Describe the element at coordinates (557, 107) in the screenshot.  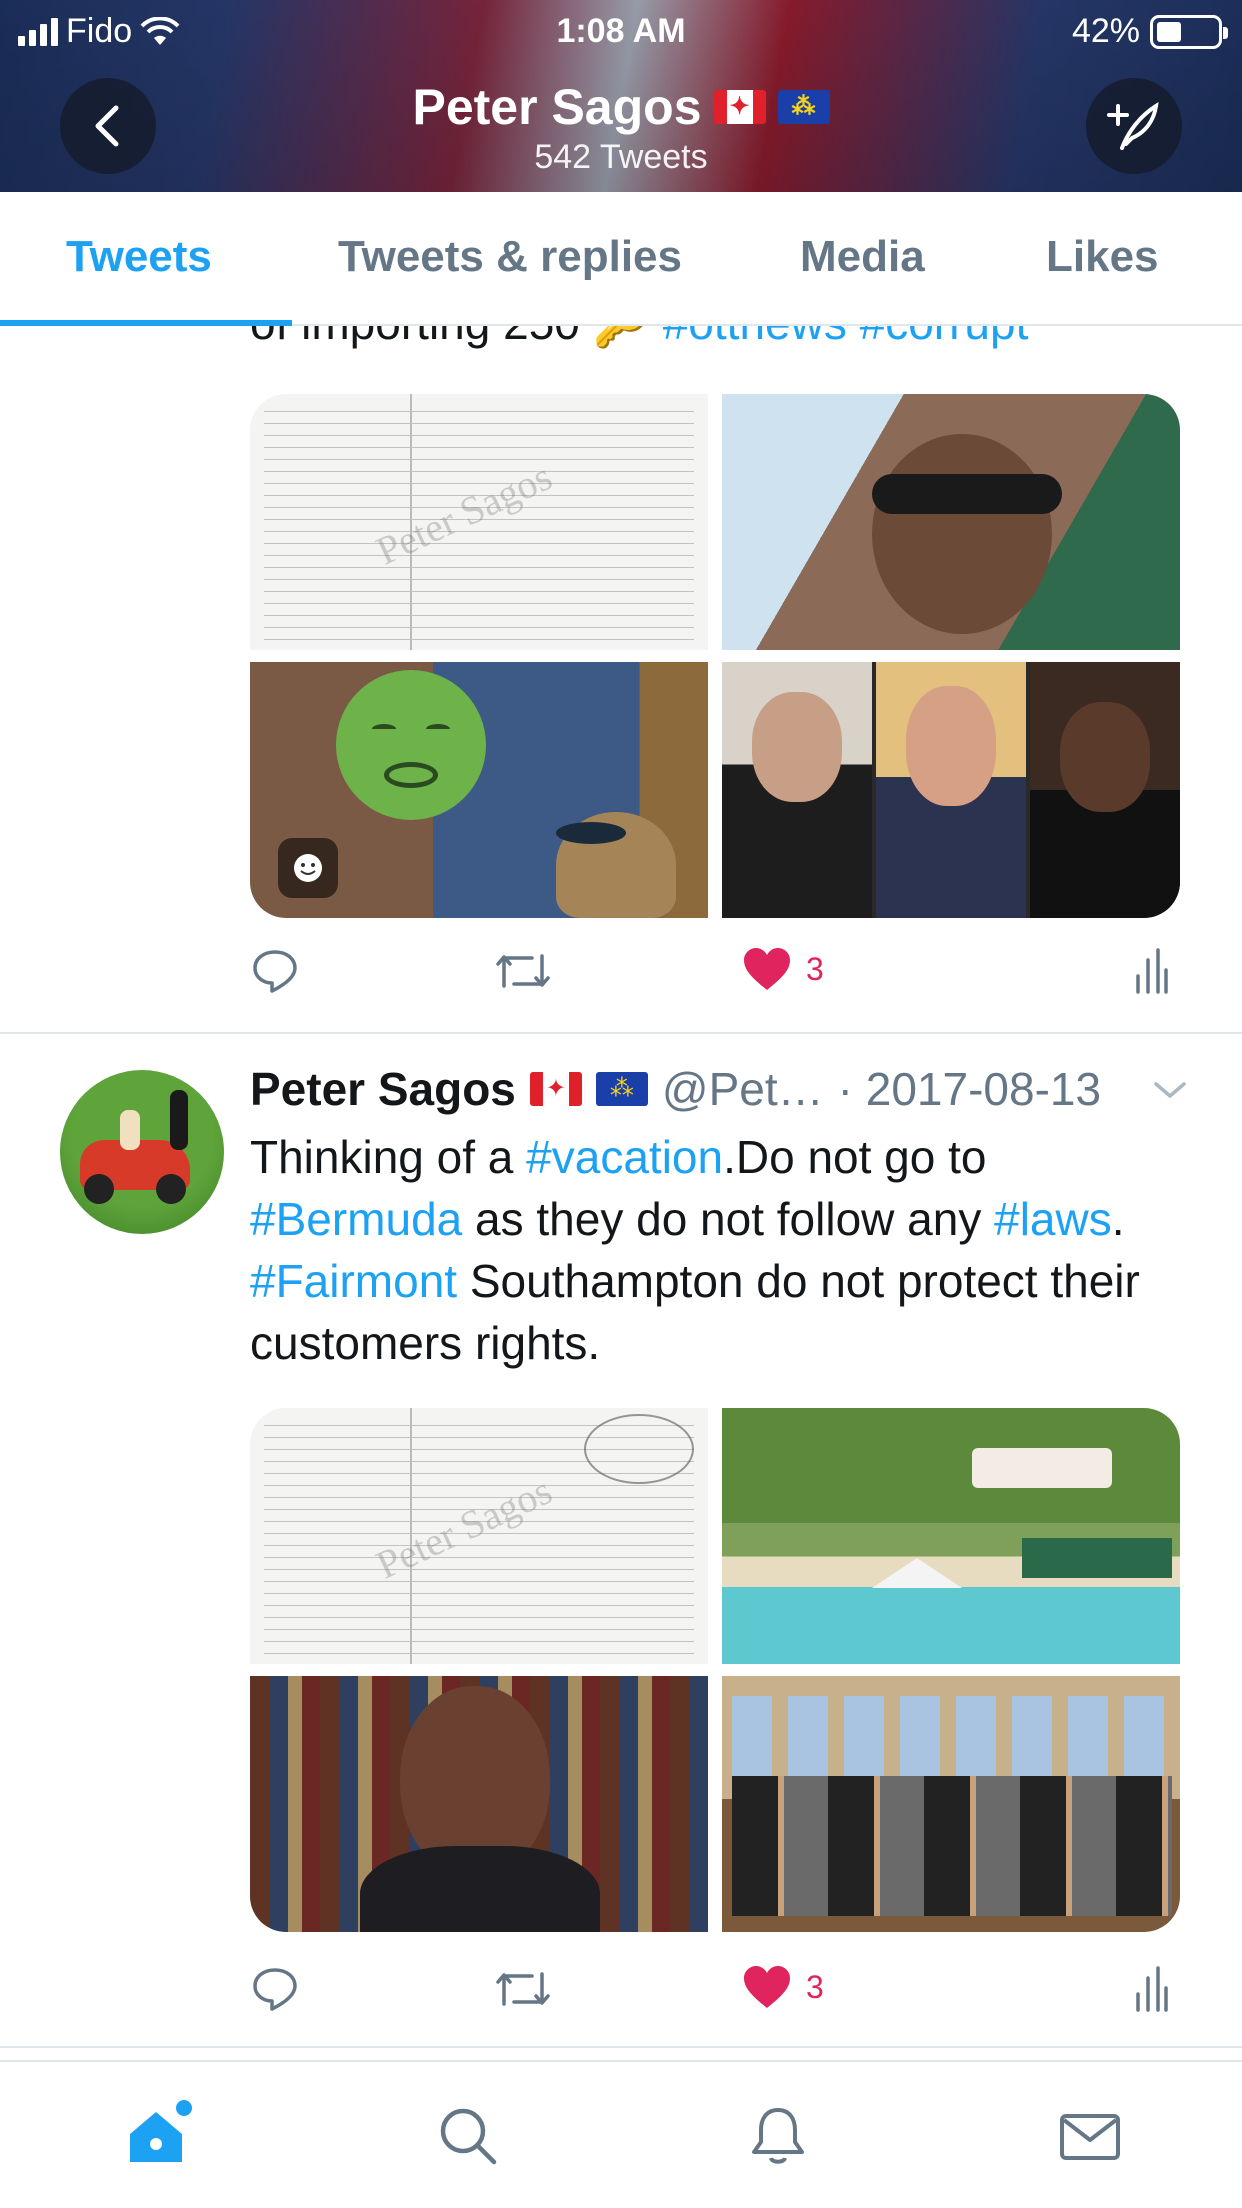
I see `profile-name: Peter Sagos` at that location.